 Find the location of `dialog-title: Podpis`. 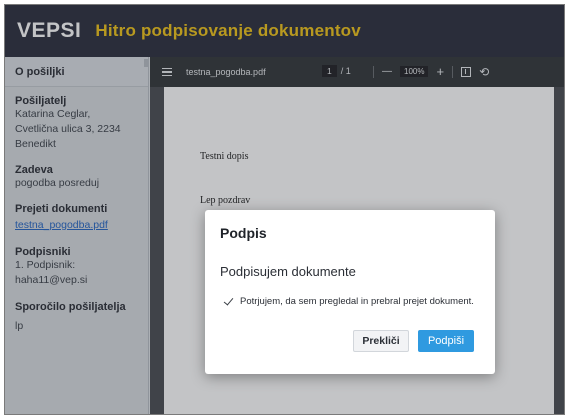

dialog-title: Podpis is located at coordinates (243, 233).